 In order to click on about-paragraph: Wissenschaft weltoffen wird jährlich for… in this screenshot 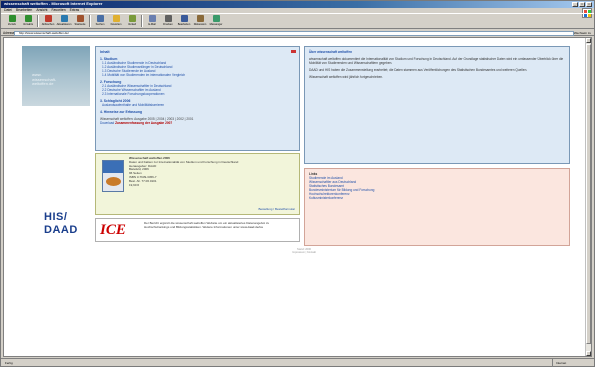, I will do `click(346, 77)`.